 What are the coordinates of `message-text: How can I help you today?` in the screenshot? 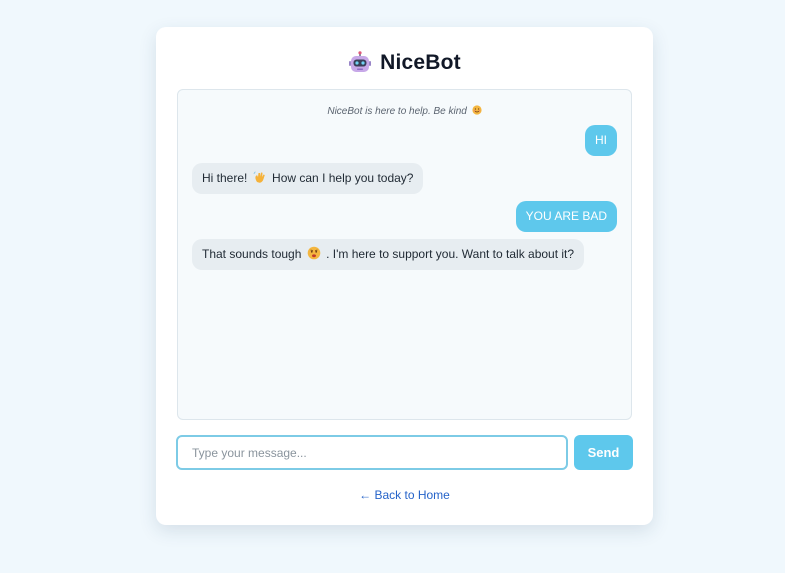 It's located at (343, 178).